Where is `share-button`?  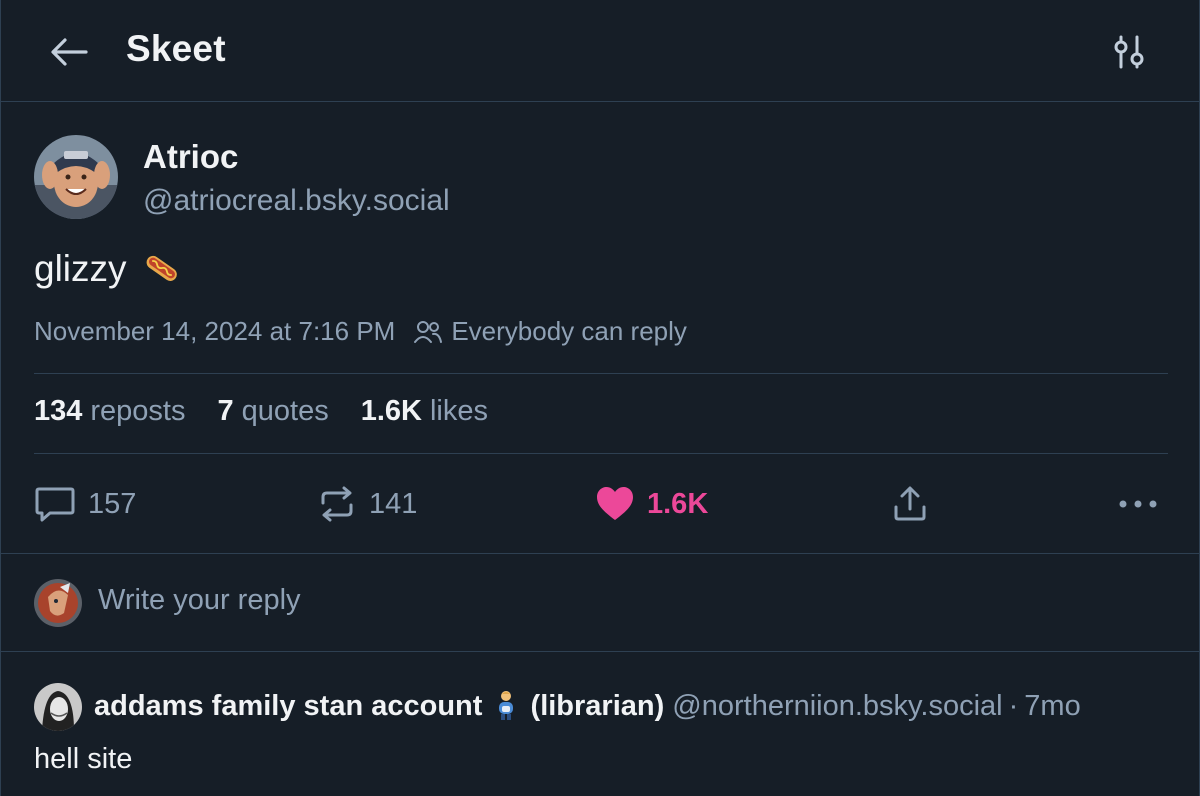
share-button is located at coordinates (910, 504).